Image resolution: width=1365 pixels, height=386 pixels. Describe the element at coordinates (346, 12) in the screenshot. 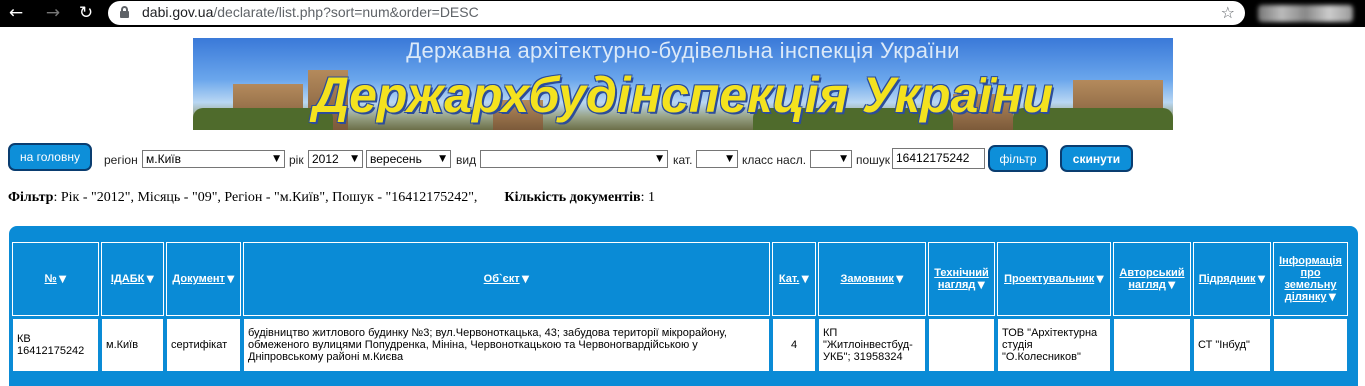

I see `url-path: /declarate/list.php?sort=num&order=DESC` at that location.